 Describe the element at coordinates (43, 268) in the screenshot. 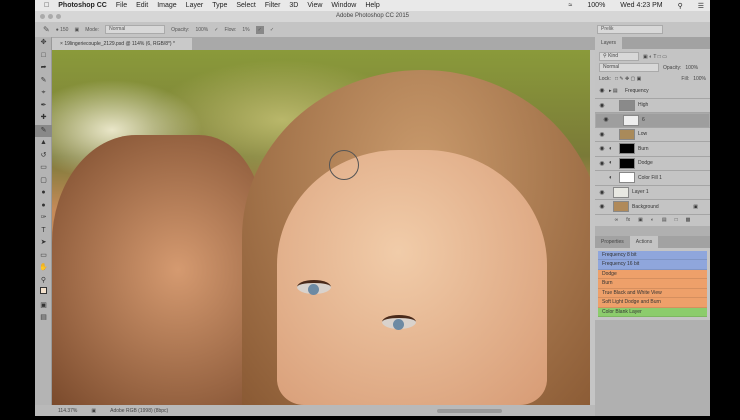

I see `hand-tool-icon: ✋` at that location.